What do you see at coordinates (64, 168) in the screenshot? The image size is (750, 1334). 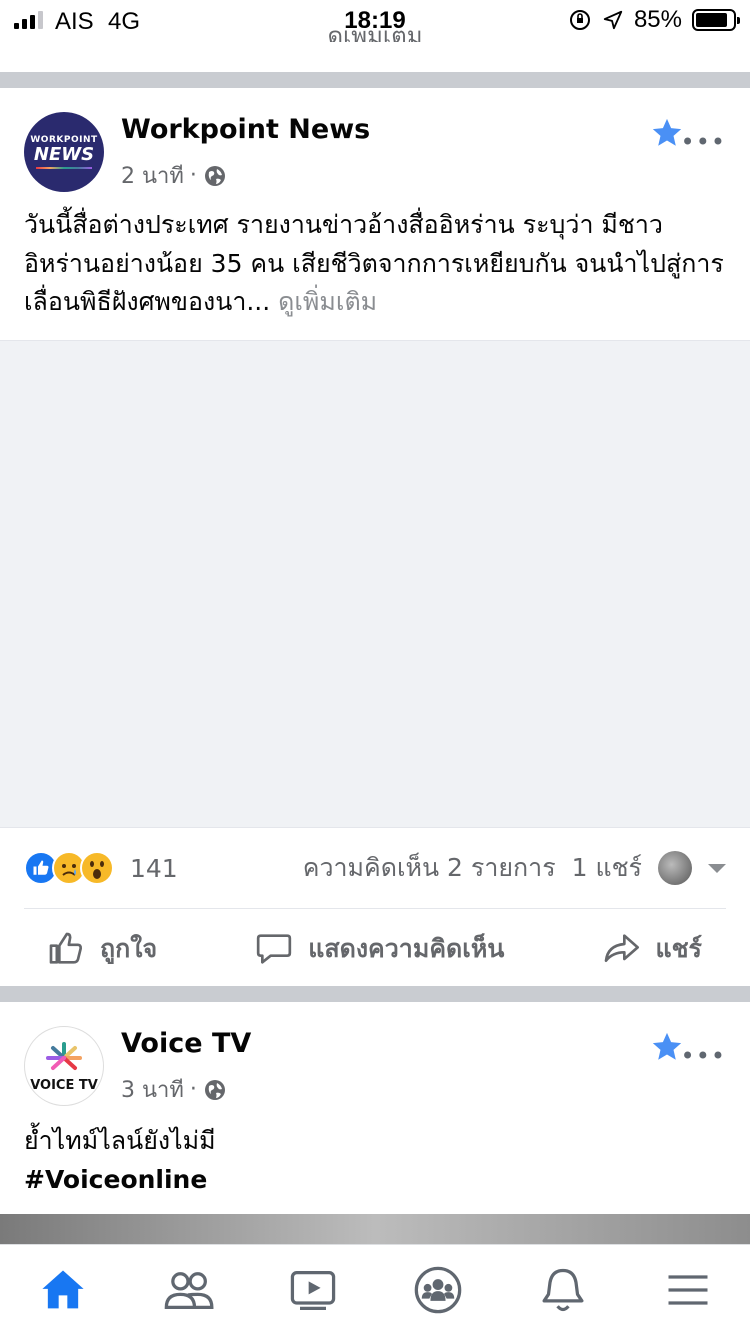 I see `avatar-stripe` at bounding box center [64, 168].